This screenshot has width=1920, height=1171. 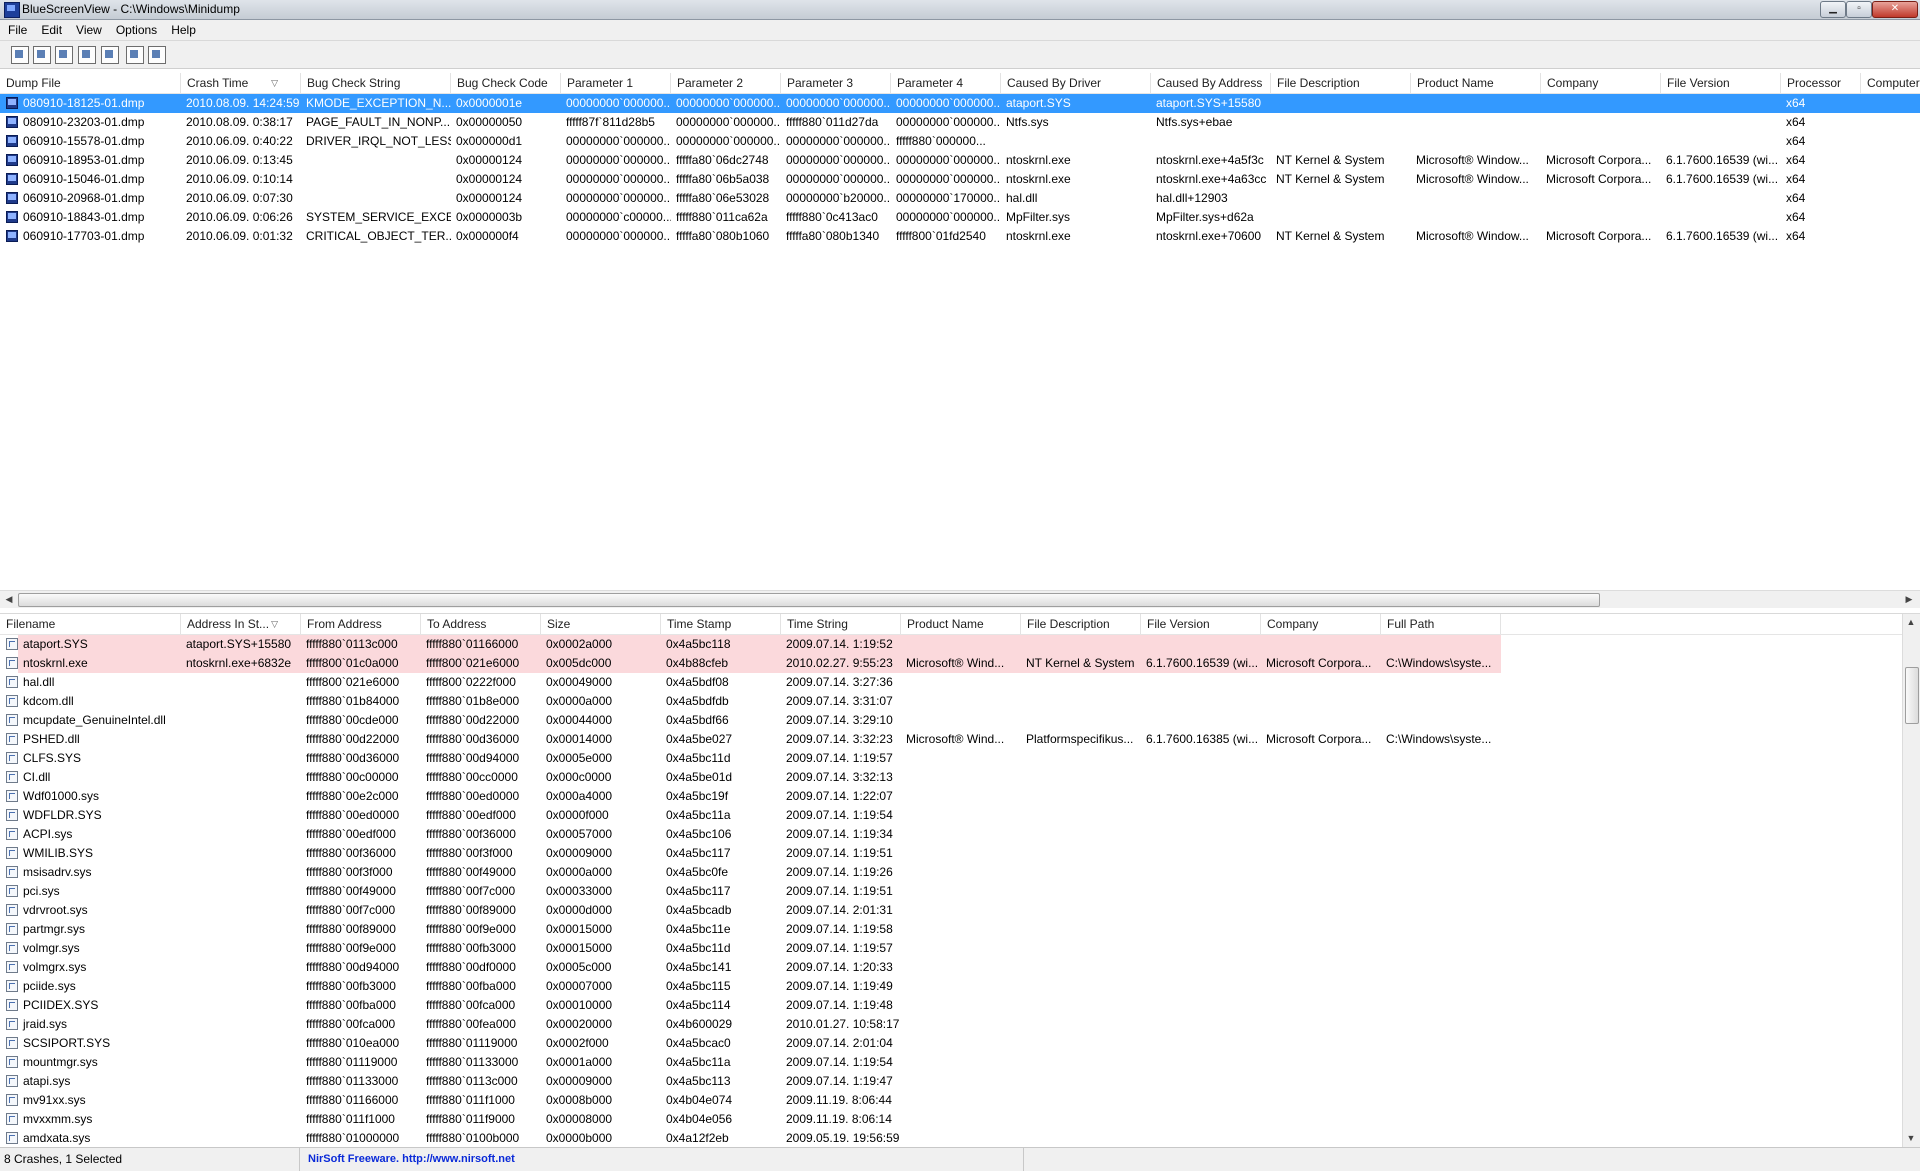 What do you see at coordinates (241, 83) in the screenshot?
I see `crash-col-crash-time: Crash Time ▽` at bounding box center [241, 83].